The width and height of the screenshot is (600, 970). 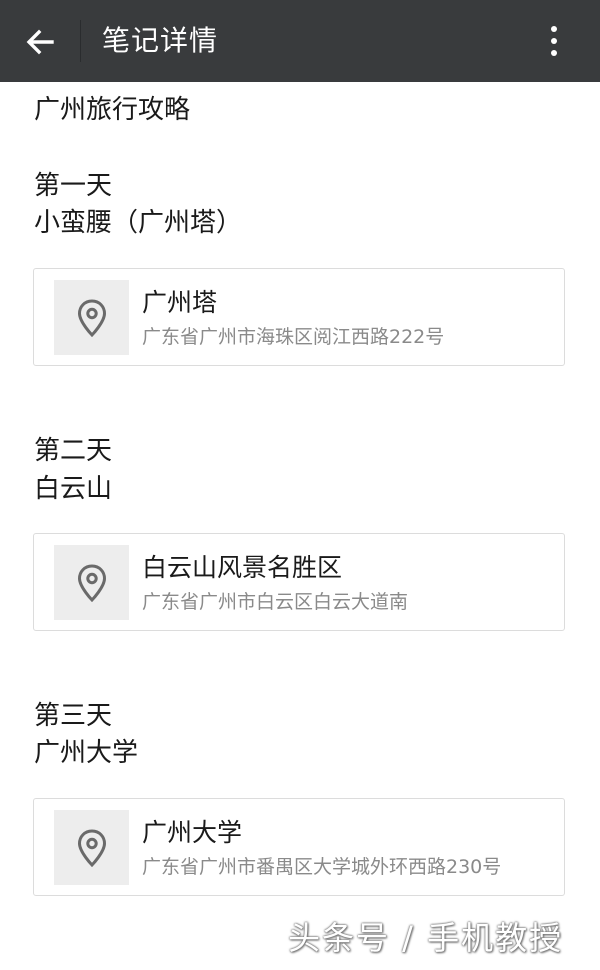 What do you see at coordinates (242, 567) in the screenshot?
I see `location-name: 白云山风景名胜区` at bounding box center [242, 567].